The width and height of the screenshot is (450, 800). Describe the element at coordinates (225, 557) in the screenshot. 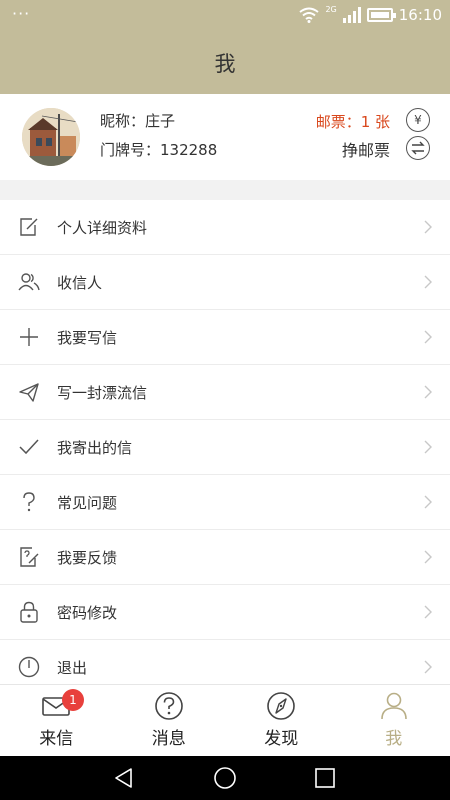

I see `menu-item-feedback: 我要反馈` at that location.